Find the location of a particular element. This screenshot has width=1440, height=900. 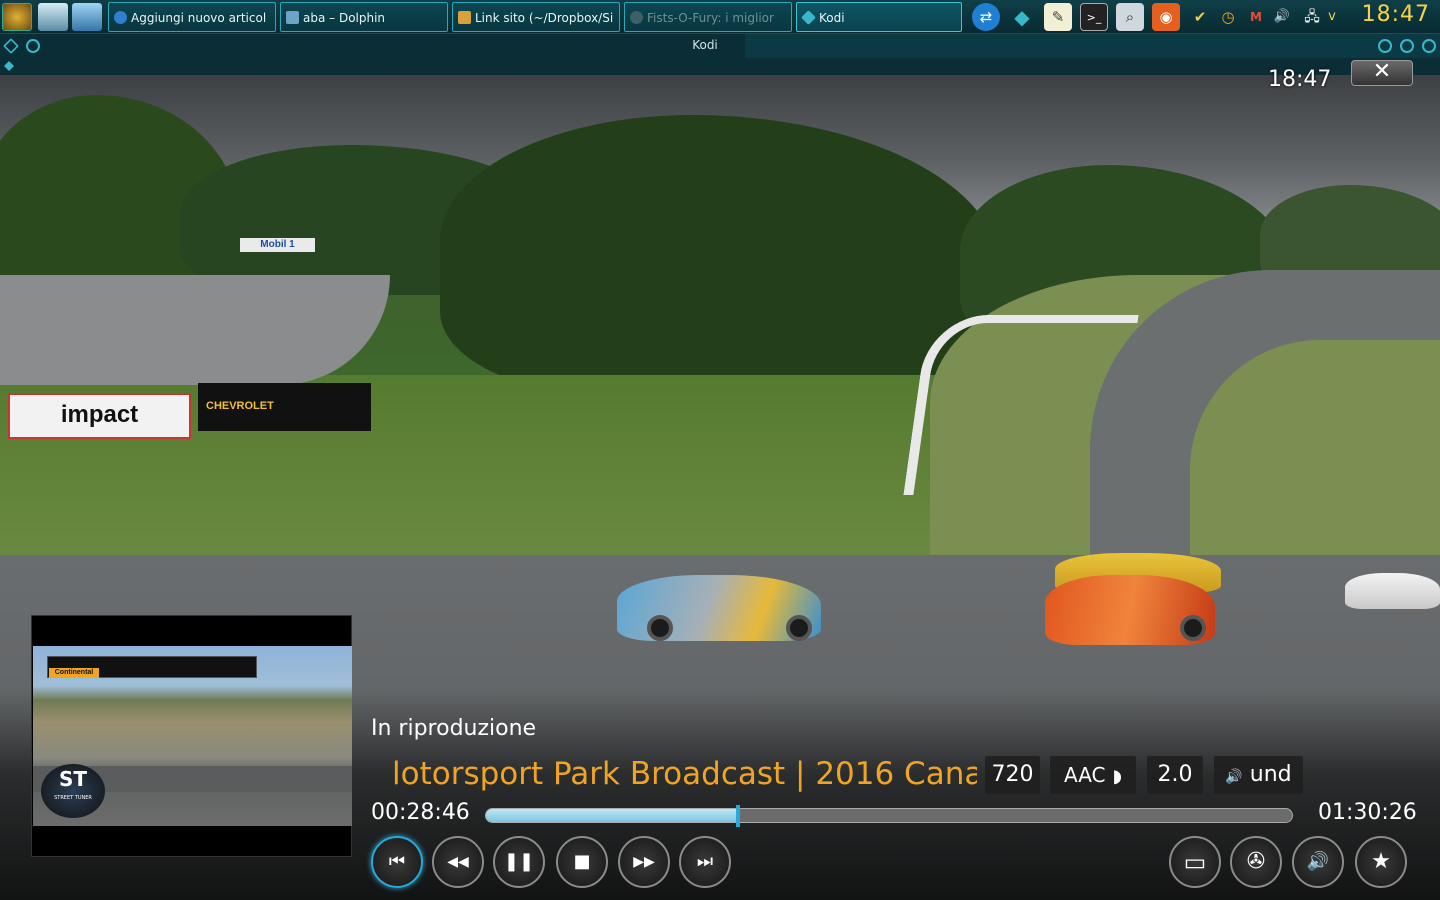

thumbnail-logo-text: ST is located at coordinates (73, 779).